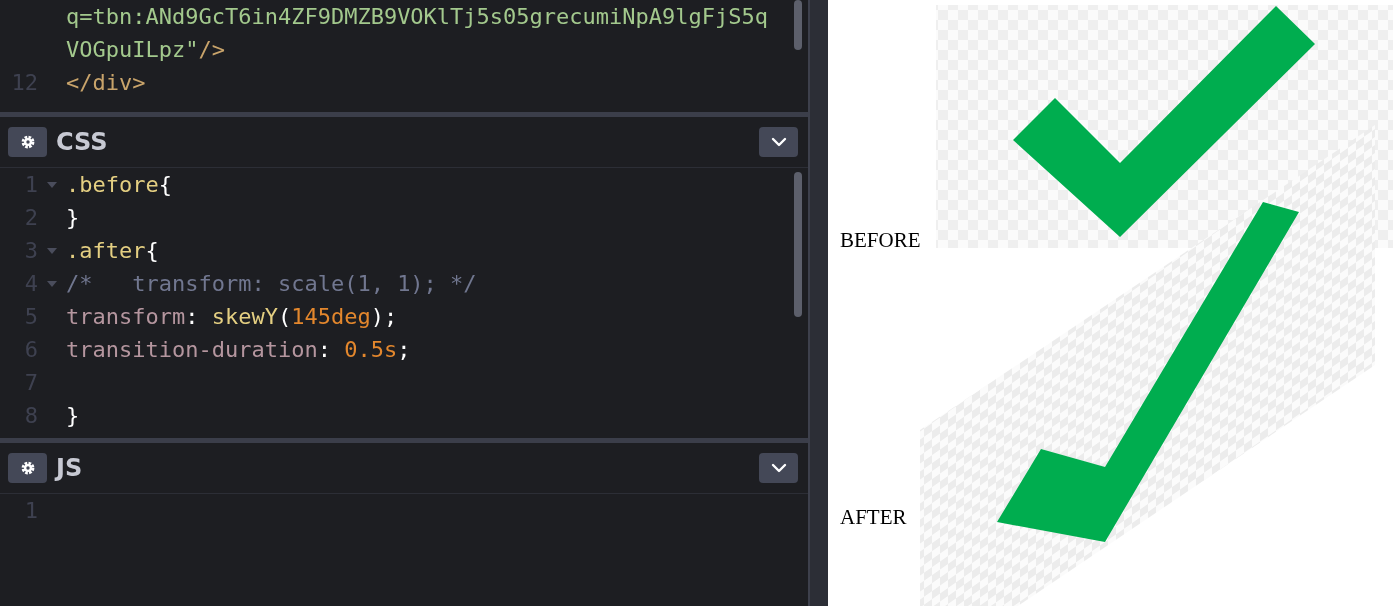 This screenshot has width=1400, height=606. I want to click on code-line: /* transform: scale(1, 1); */, so click(271, 283).